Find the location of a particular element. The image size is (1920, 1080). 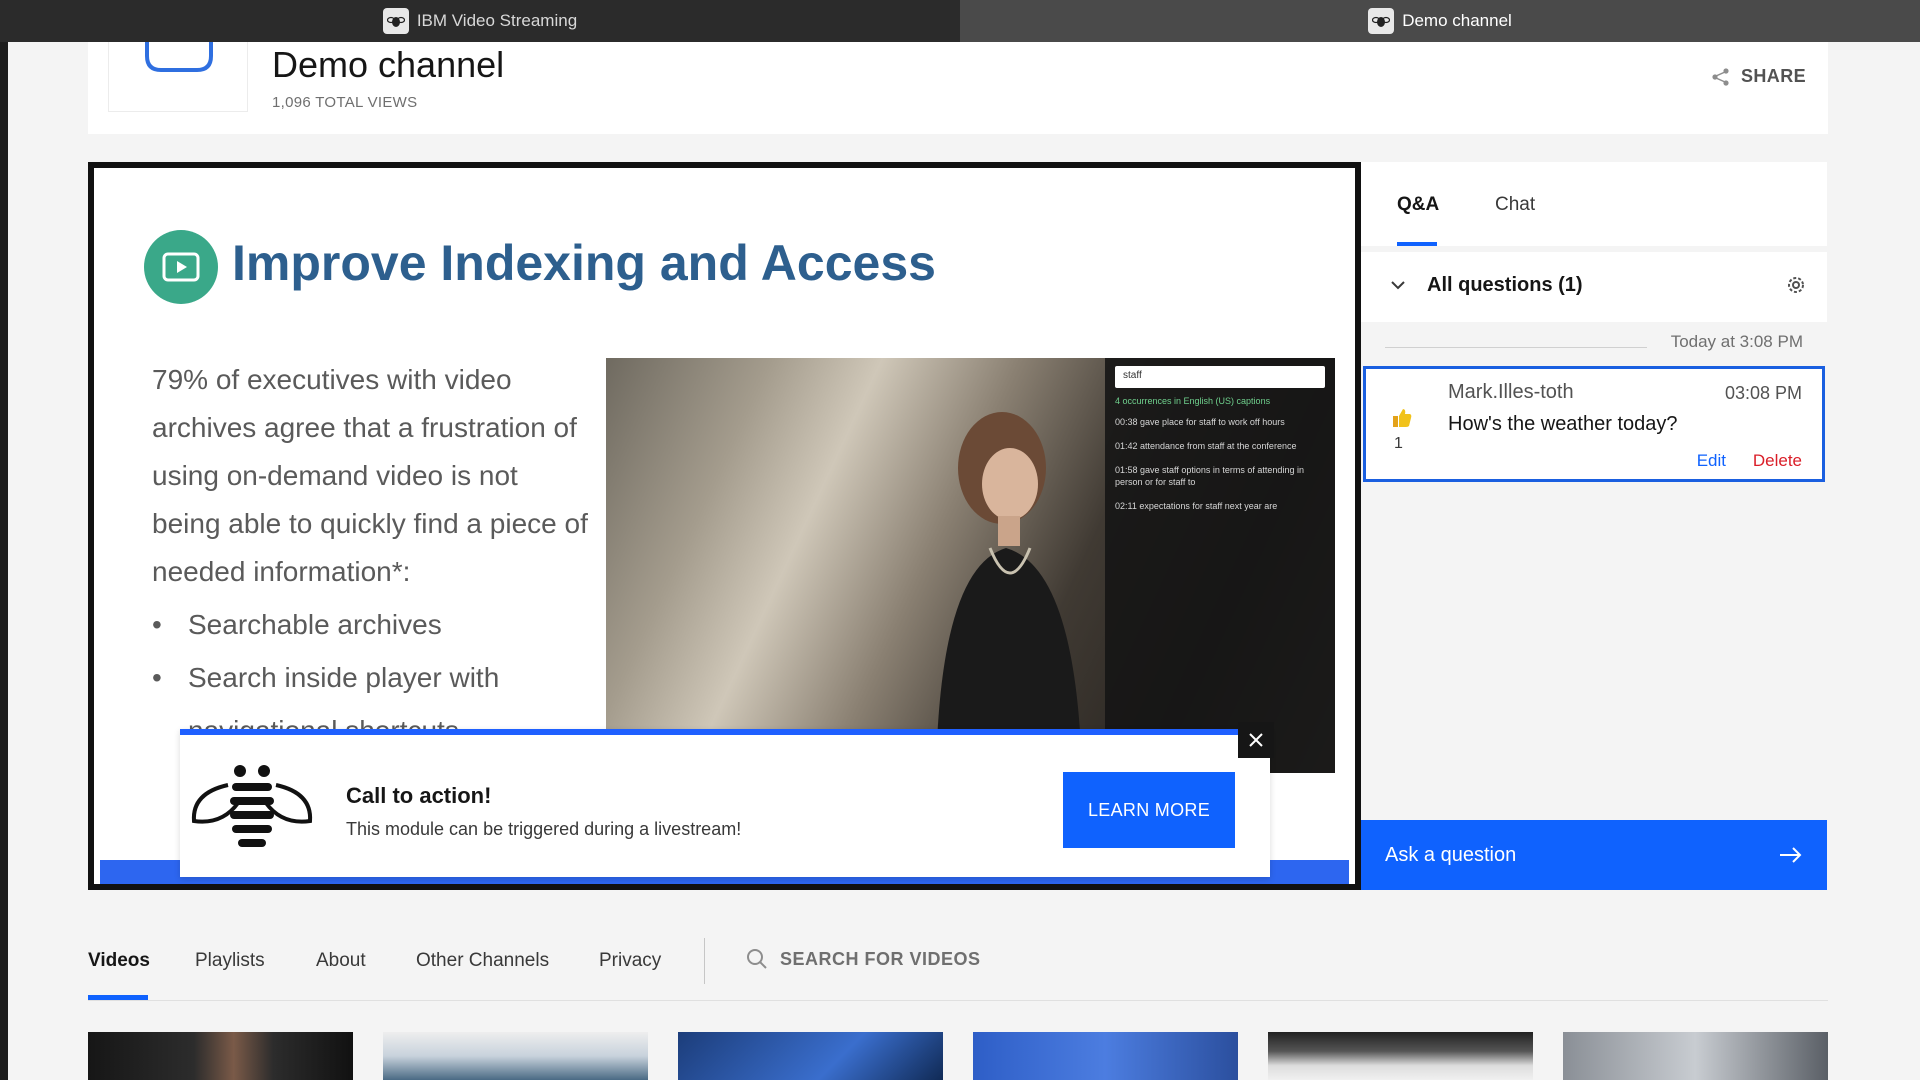

browser-tab-label: IBM Video Streaming is located at coordinates (497, 20).